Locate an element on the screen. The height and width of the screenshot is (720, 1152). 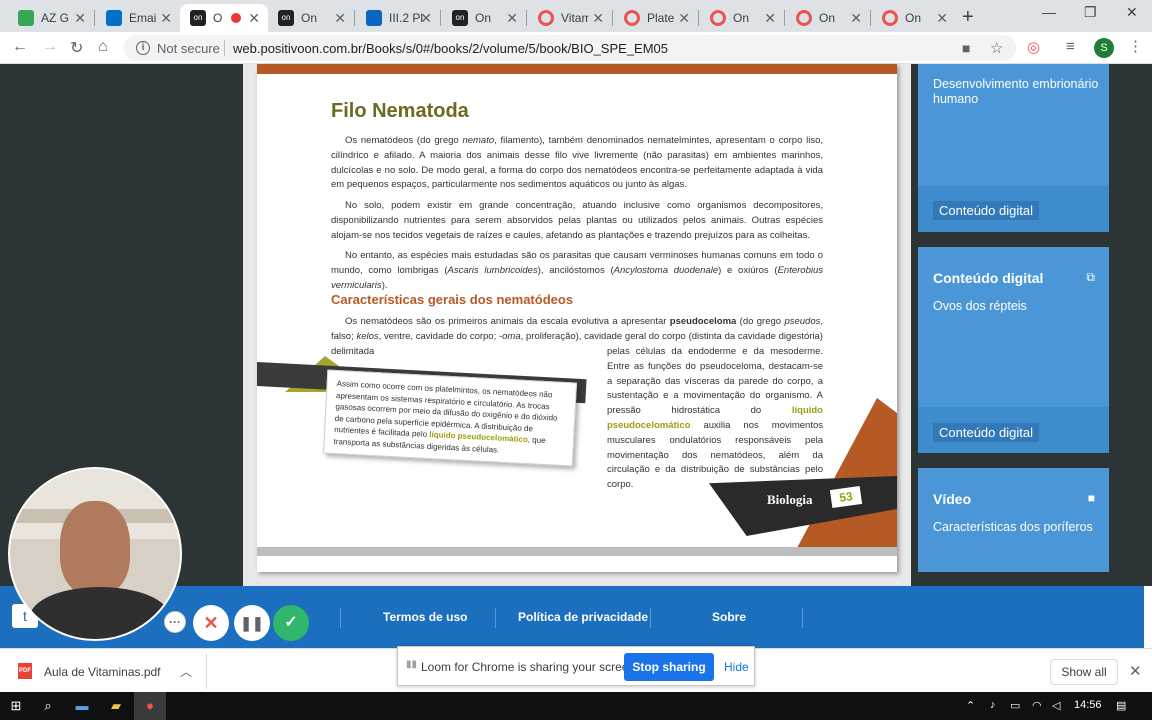
close-window-icon: ✕ is located at coordinates (1132, 12).